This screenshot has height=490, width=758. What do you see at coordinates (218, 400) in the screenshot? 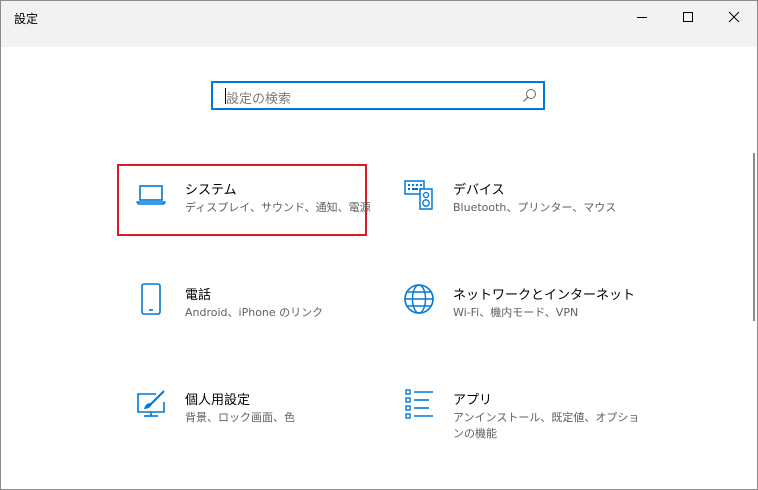
I see `tile-label: 個人用設定` at bounding box center [218, 400].